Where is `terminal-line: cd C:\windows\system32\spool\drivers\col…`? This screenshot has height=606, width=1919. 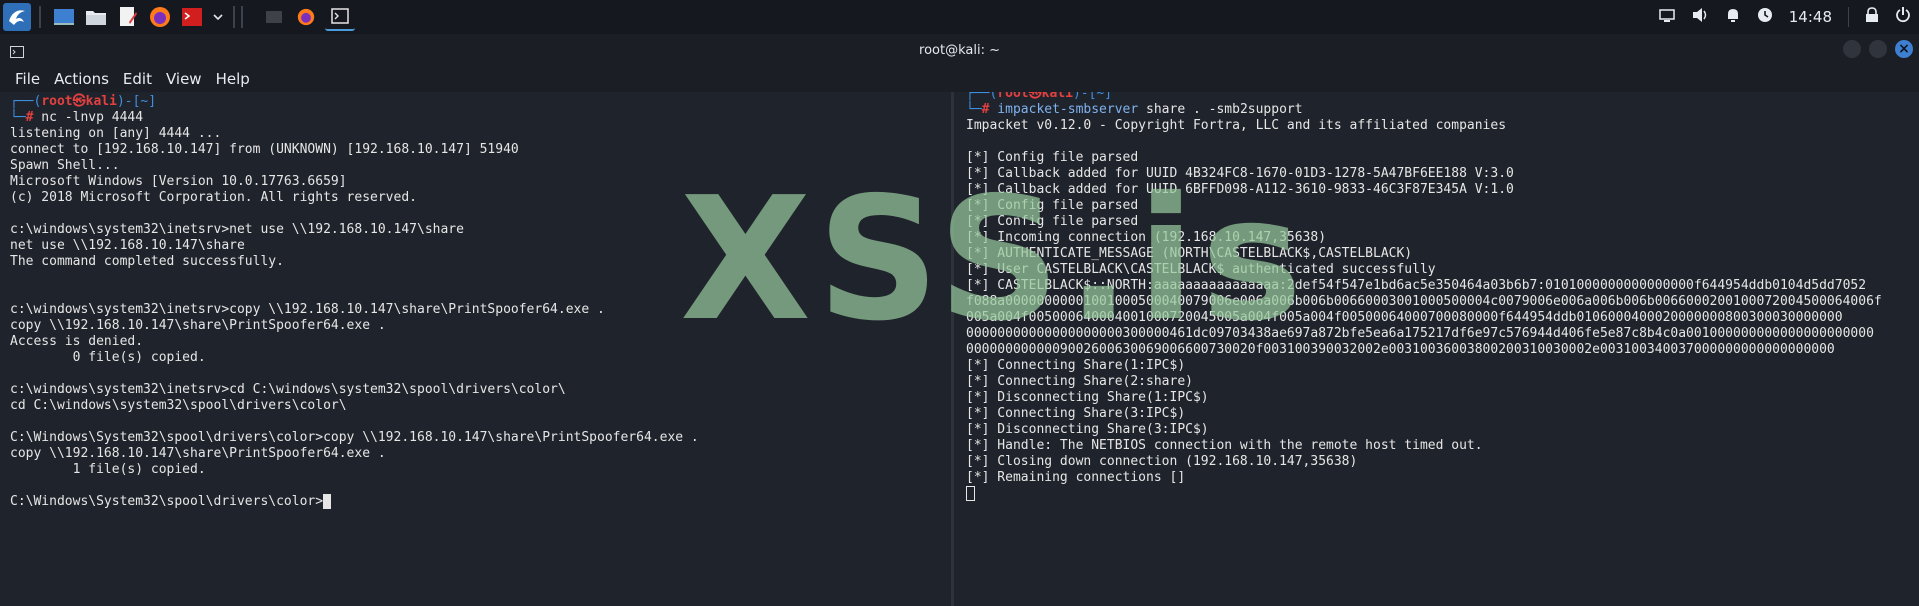 terminal-line: cd C:\windows\system32\spool\drivers\col… is located at coordinates (178, 405).